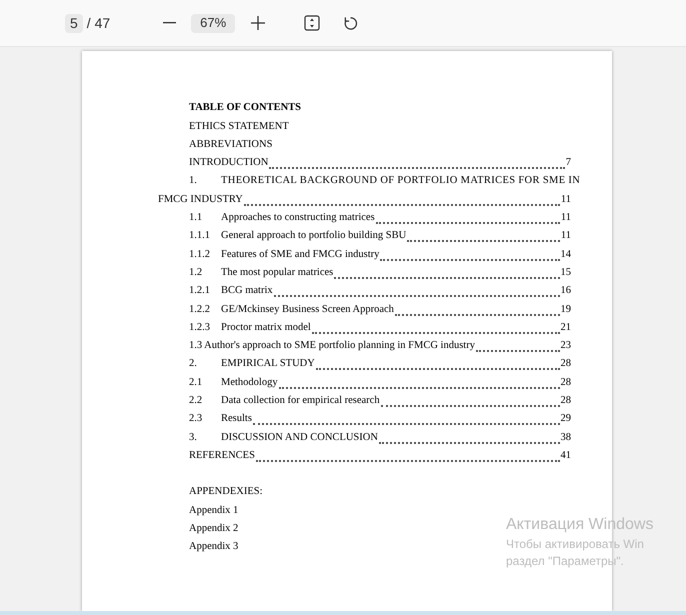  Describe the element at coordinates (200, 309) in the screenshot. I see `section-number: 1.2.2` at that location.